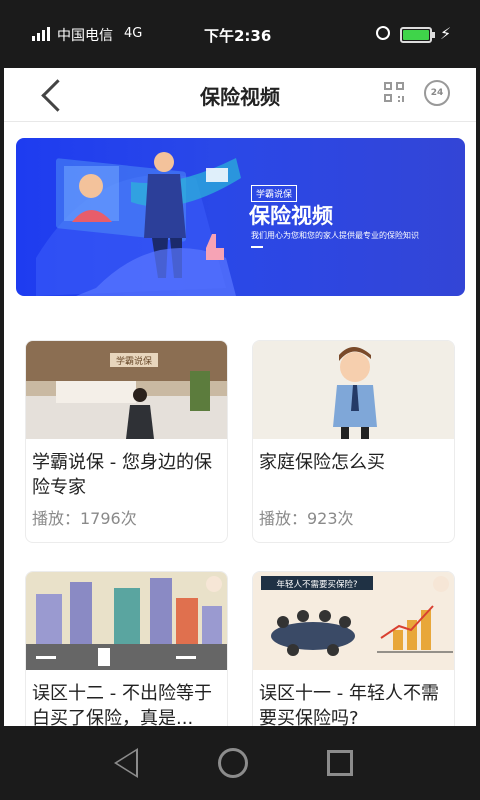 The height and width of the screenshot is (800, 480). I want to click on play-count: 播放：1796次, so click(84, 518).